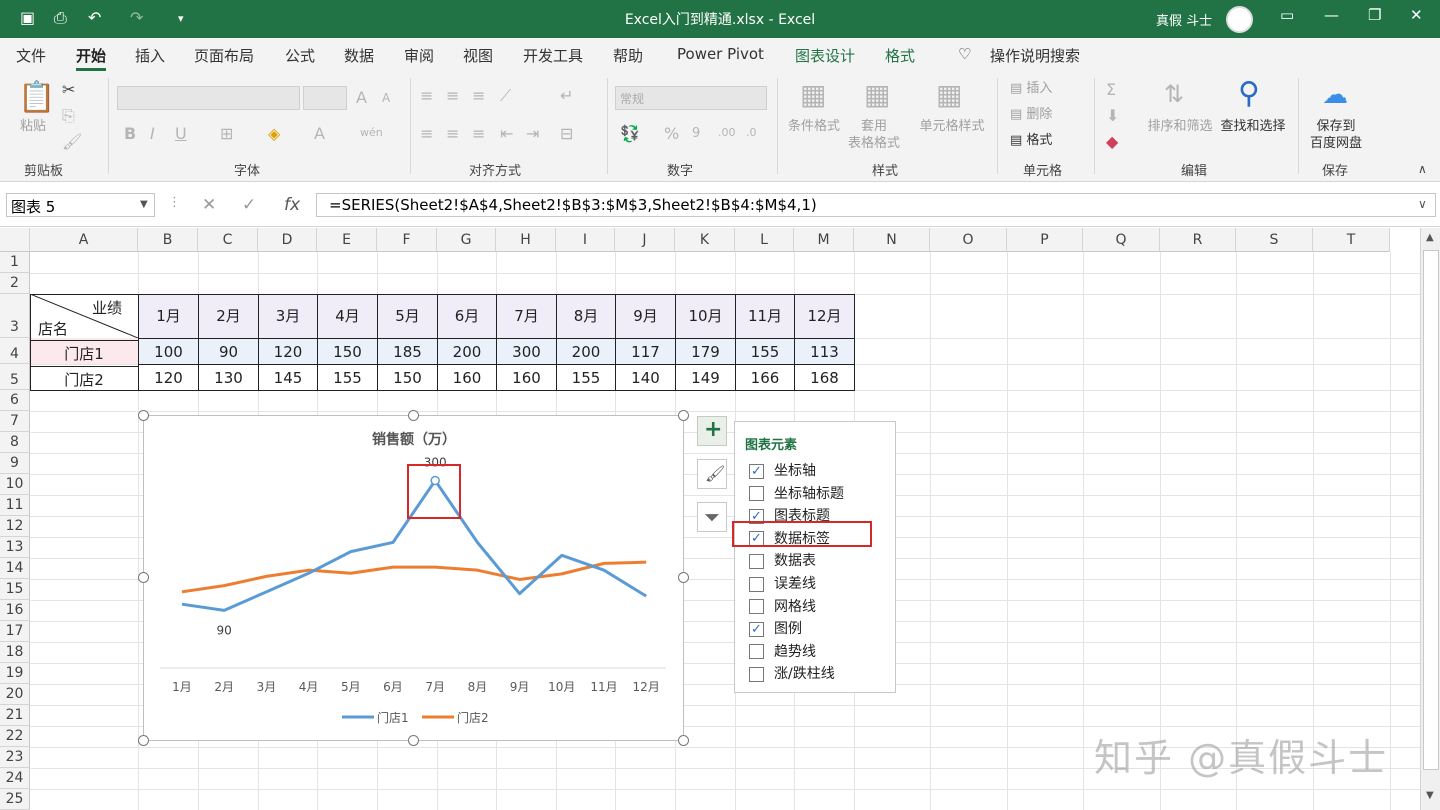 Image resolution: width=1440 pixels, height=810 pixels. I want to click on close-icon: ✕, so click(1416, 15).